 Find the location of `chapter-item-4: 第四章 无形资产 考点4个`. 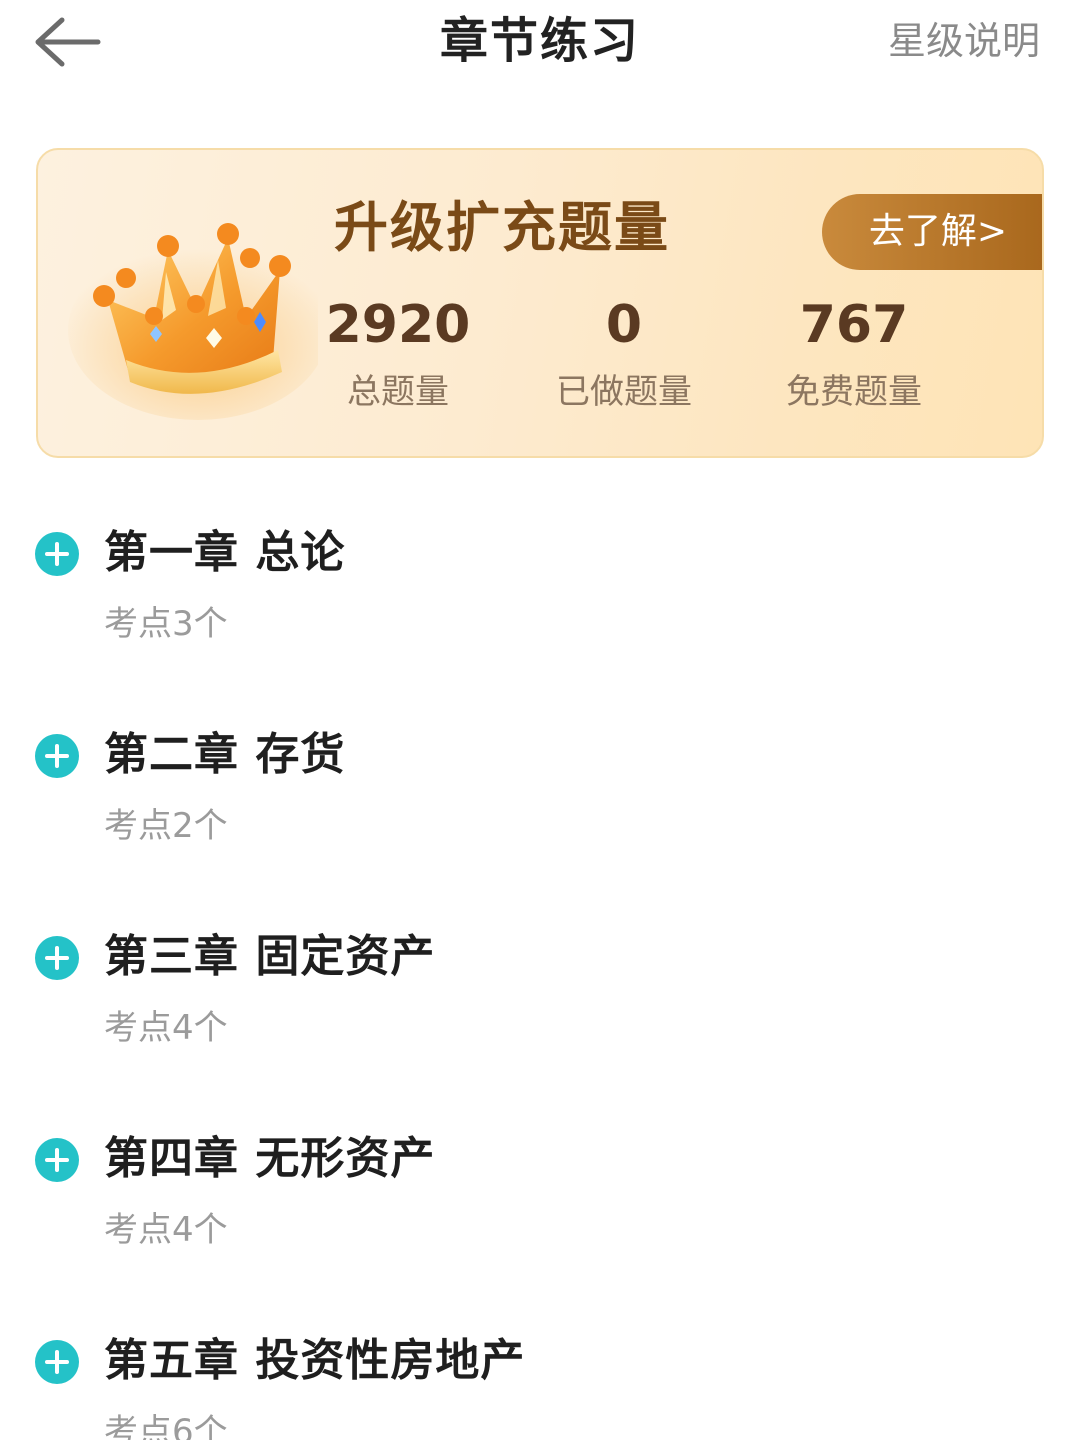

chapter-item-4: 第四章 无形资产 考点4个 is located at coordinates (540, 1209).